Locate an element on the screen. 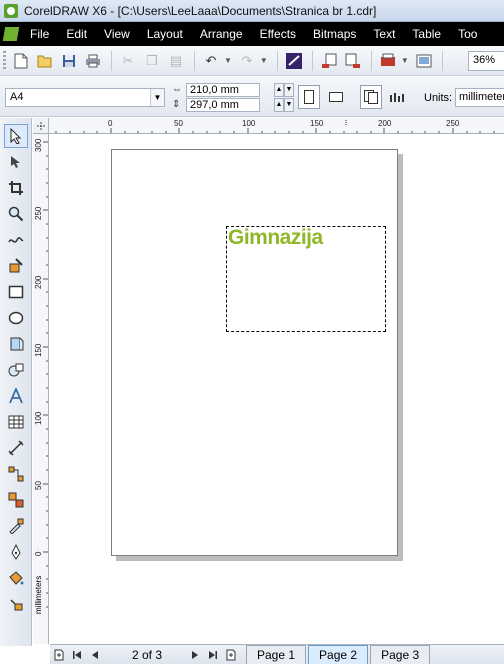  connector-tool-icon is located at coordinates (16, 474).